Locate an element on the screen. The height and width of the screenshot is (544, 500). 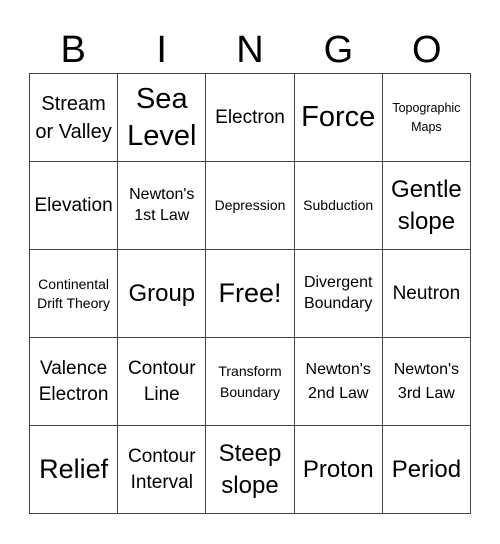
cell-label: Divergent Boundary is located at coordinates (338, 292).